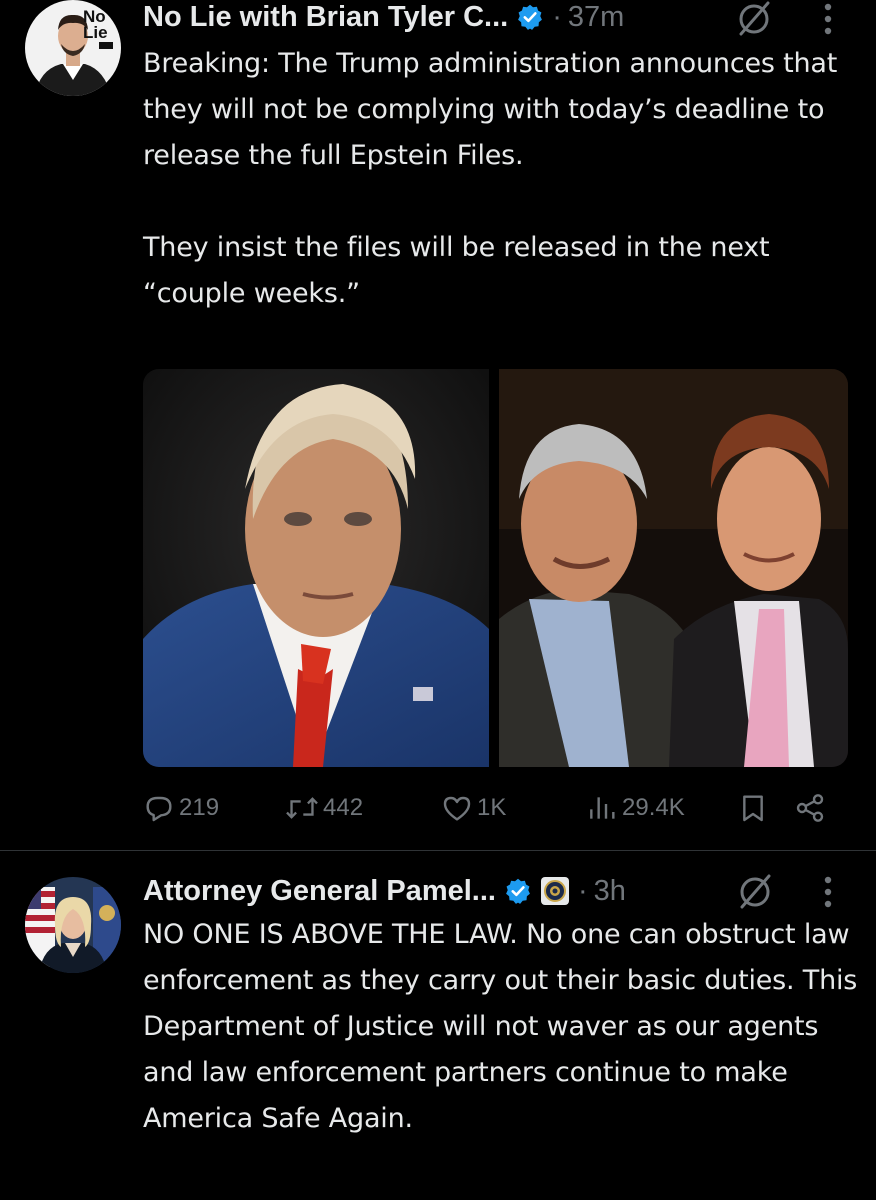 The image size is (876, 1200). I want to click on share-icon, so click(810, 808).